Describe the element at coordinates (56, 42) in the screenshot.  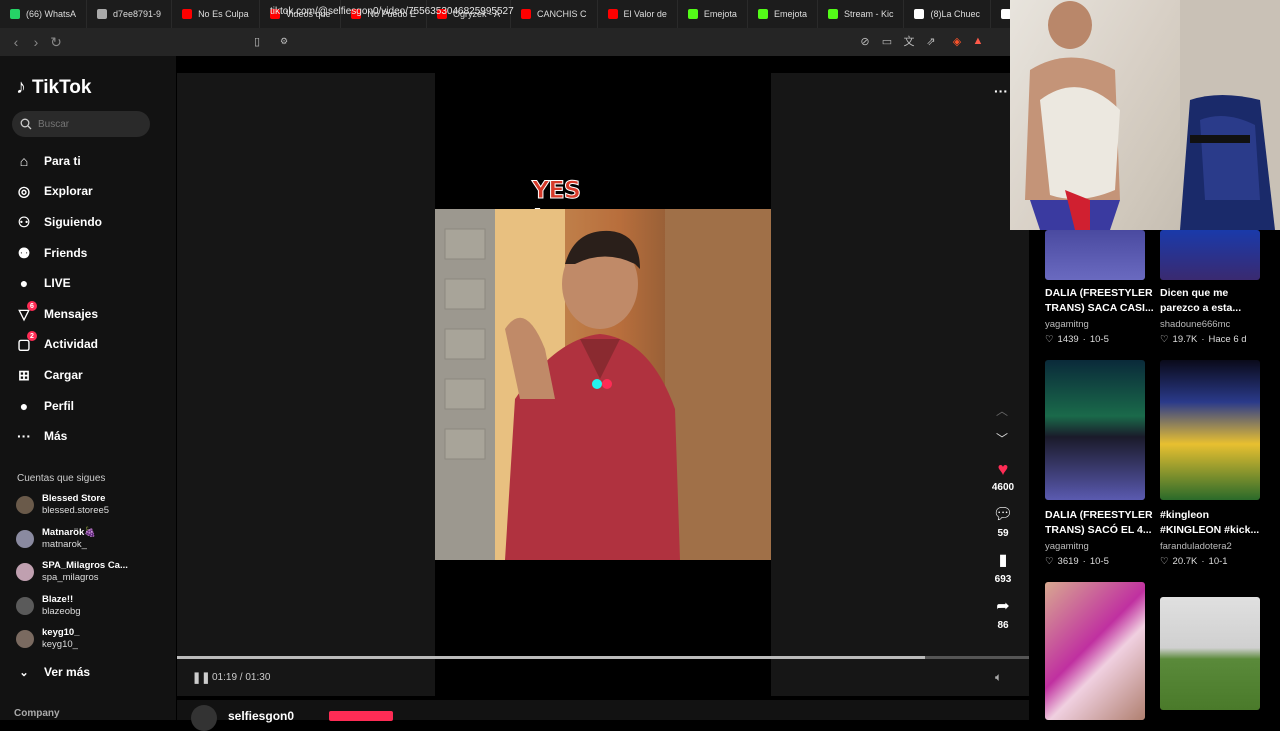
I see `reload-icon: ↻` at that location.